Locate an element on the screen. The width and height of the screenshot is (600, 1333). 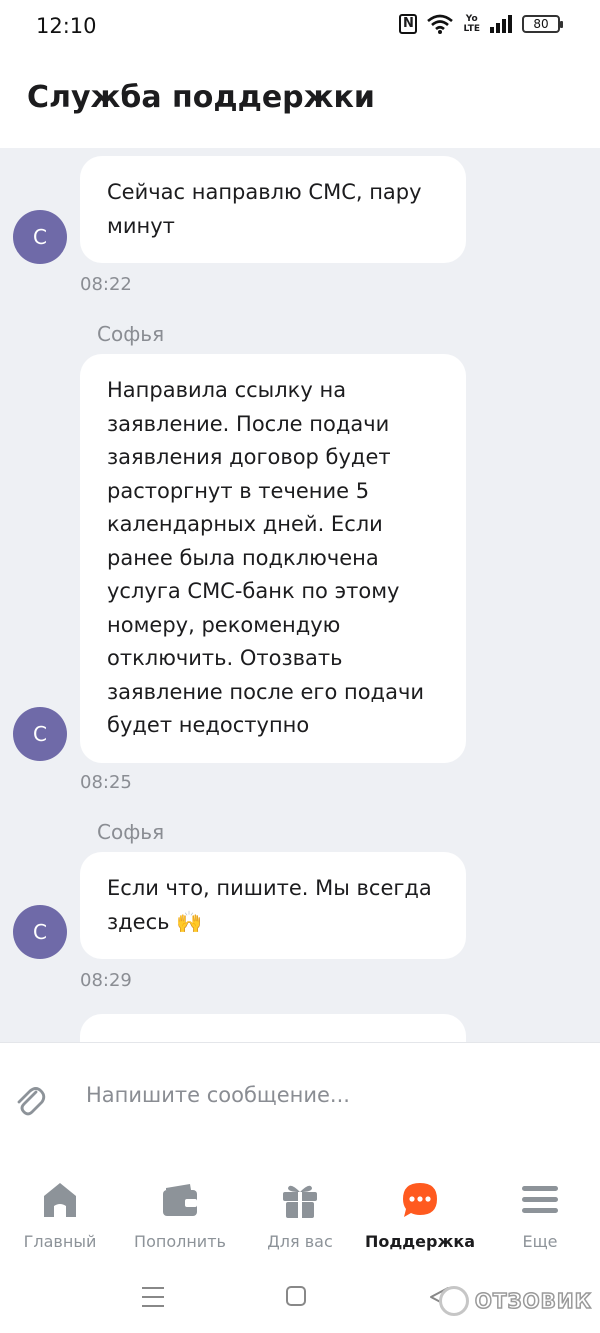
gift-icon is located at coordinates (300, 1201).